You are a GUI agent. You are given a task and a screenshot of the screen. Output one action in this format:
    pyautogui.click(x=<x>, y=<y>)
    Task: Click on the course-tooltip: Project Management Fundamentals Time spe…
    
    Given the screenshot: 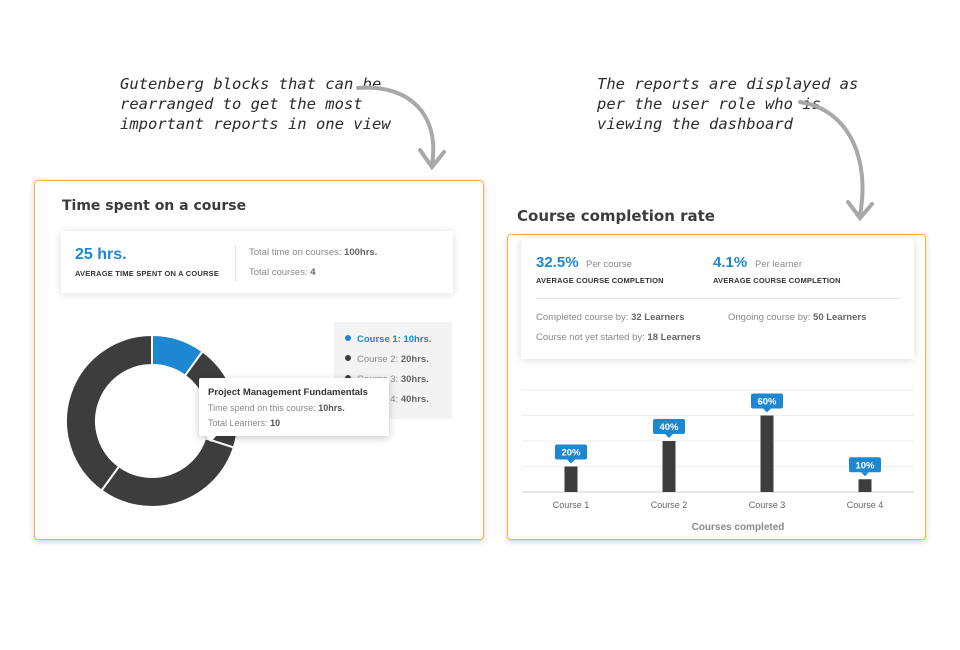 What is the action you would take?
    pyautogui.click(x=294, y=410)
    